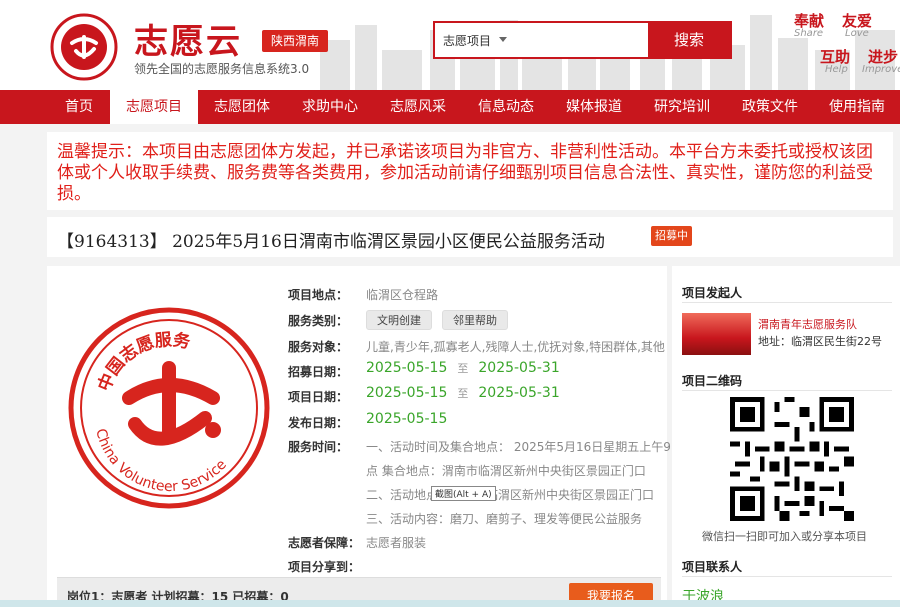 The image size is (900, 607). Describe the element at coordinates (504, 519) in the screenshot. I see `service-time-line: 三、活动内容：磨刀、磨剪子、理发等便民公益服务` at that location.